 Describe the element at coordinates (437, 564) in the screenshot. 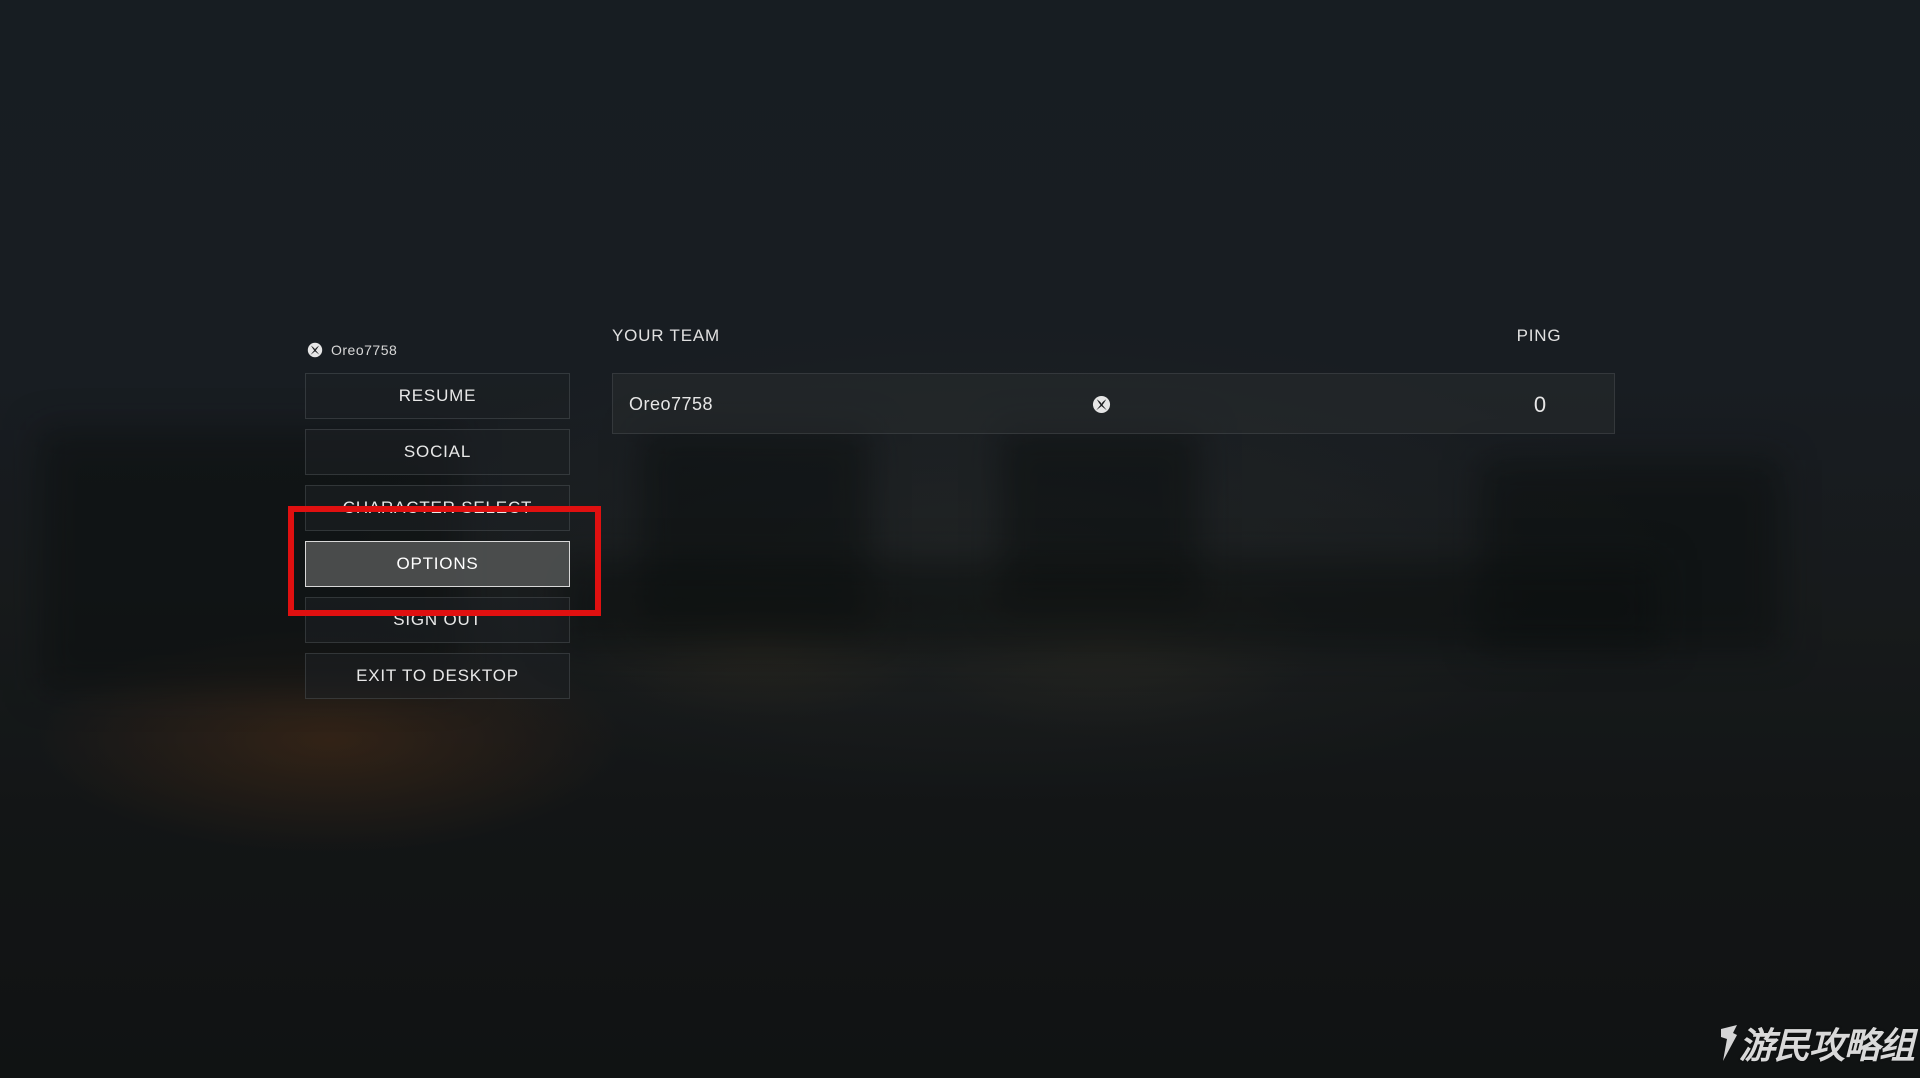

I see `options-button: OPTIONS` at that location.